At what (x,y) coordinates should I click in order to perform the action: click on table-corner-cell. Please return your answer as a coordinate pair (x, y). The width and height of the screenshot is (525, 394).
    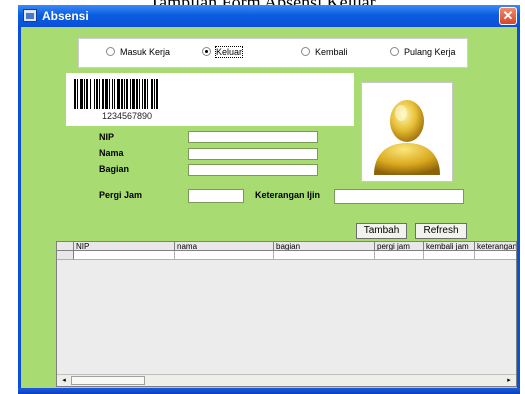
    Looking at the image, I should click on (65, 246).